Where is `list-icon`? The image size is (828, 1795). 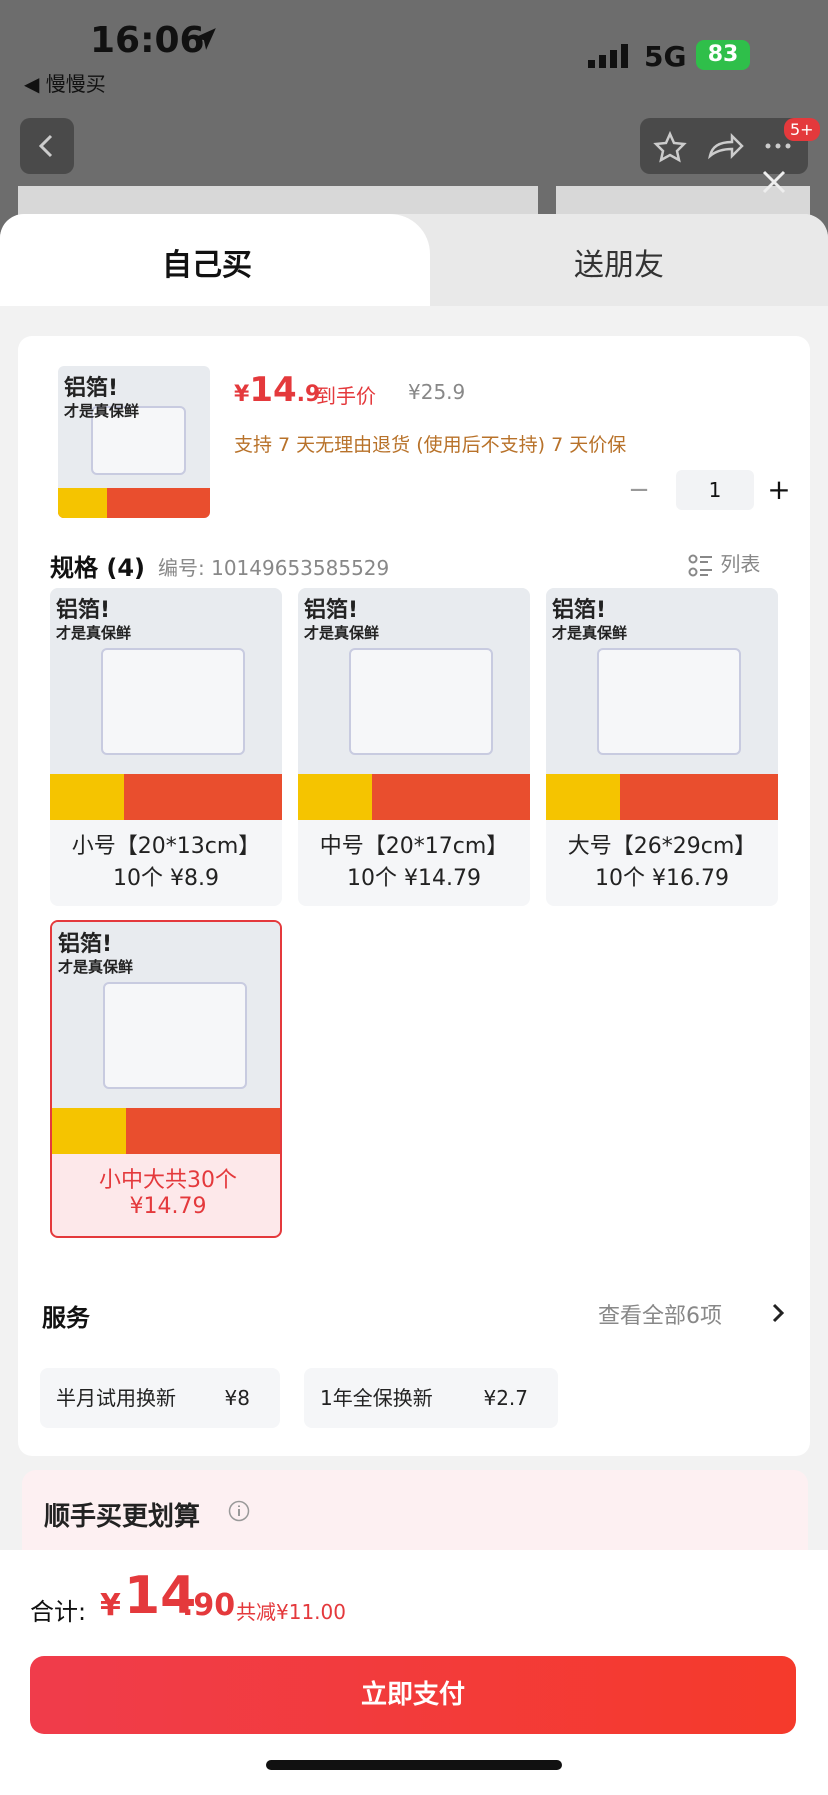 list-icon is located at coordinates (700, 565).